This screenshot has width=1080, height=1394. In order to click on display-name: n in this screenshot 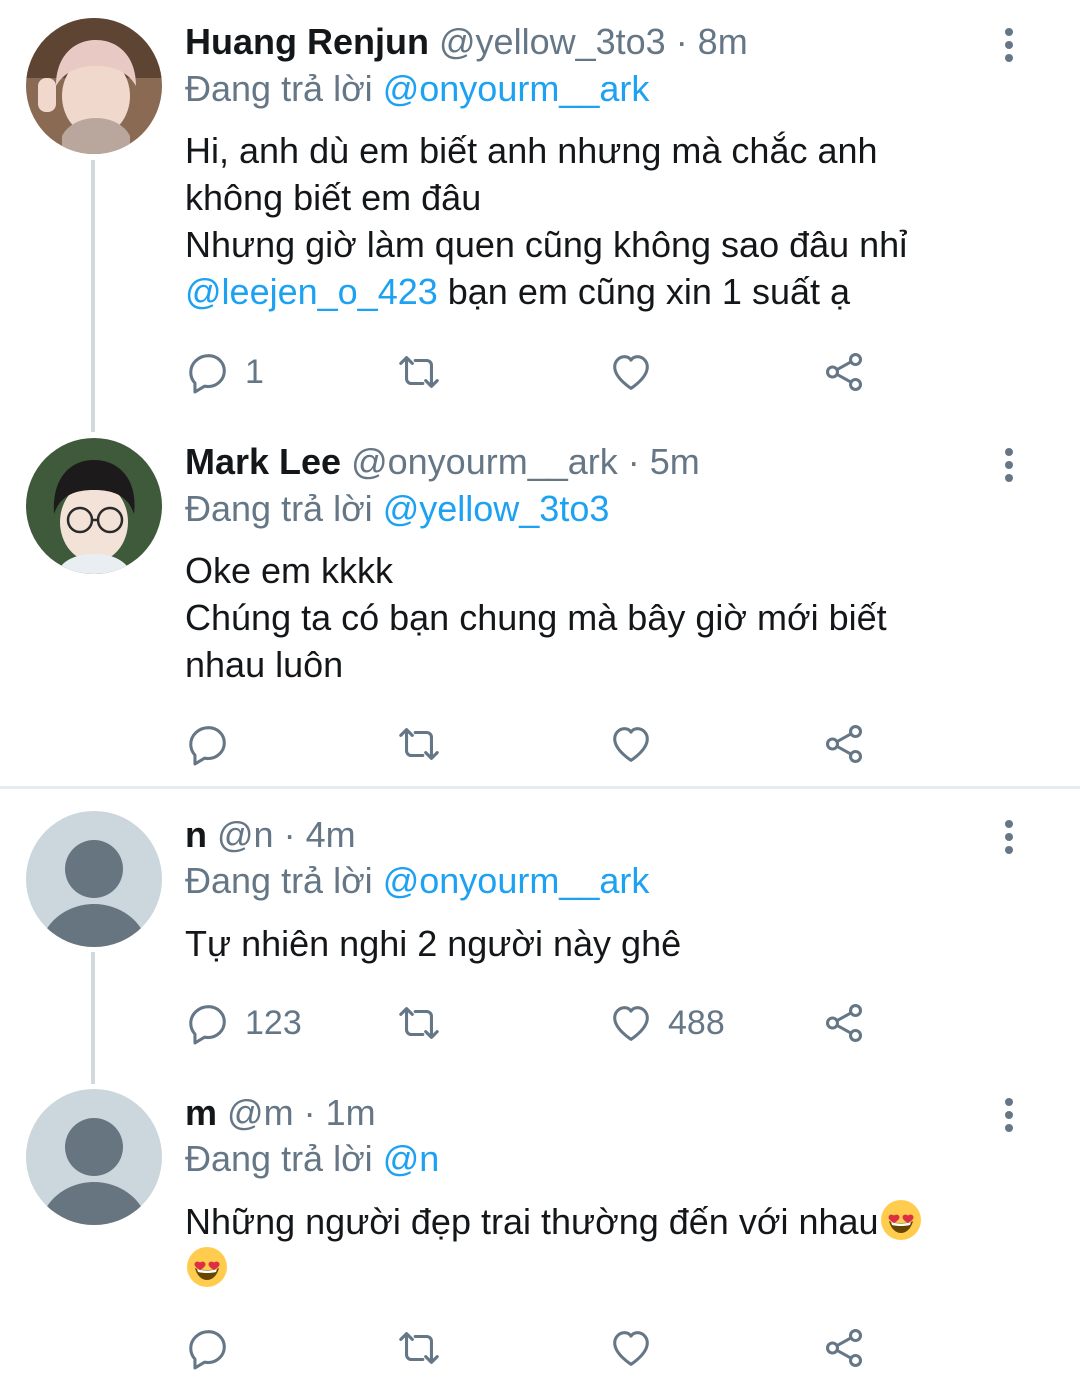, I will do `click(196, 834)`.